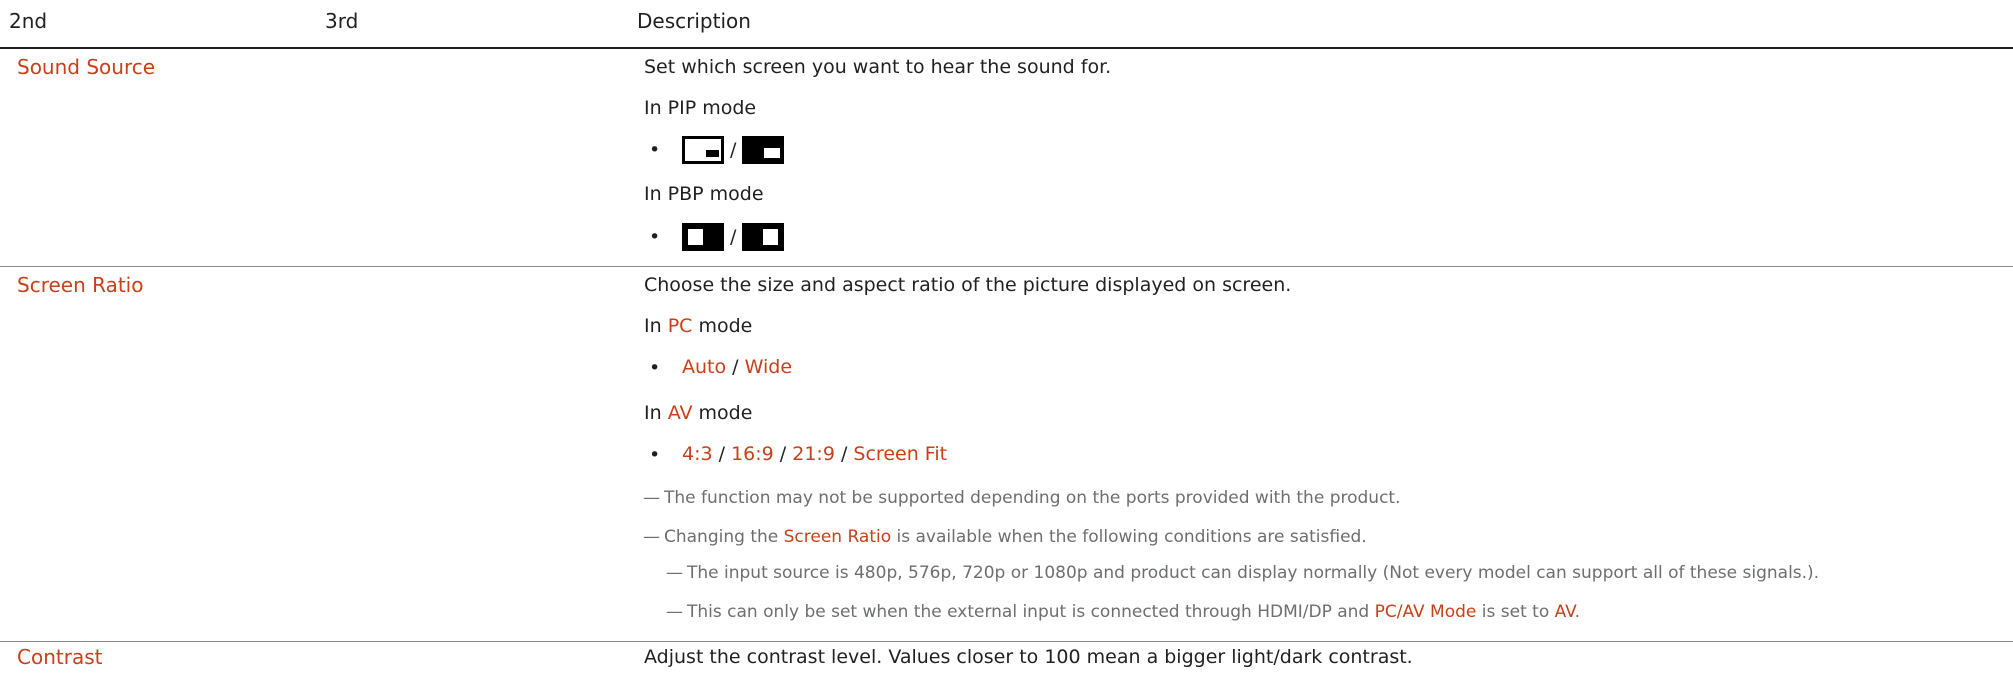  What do you see at coordinates (704, 367) in the screenshot?
I see `option-auto: Auto` at bounding box center [704, 367].